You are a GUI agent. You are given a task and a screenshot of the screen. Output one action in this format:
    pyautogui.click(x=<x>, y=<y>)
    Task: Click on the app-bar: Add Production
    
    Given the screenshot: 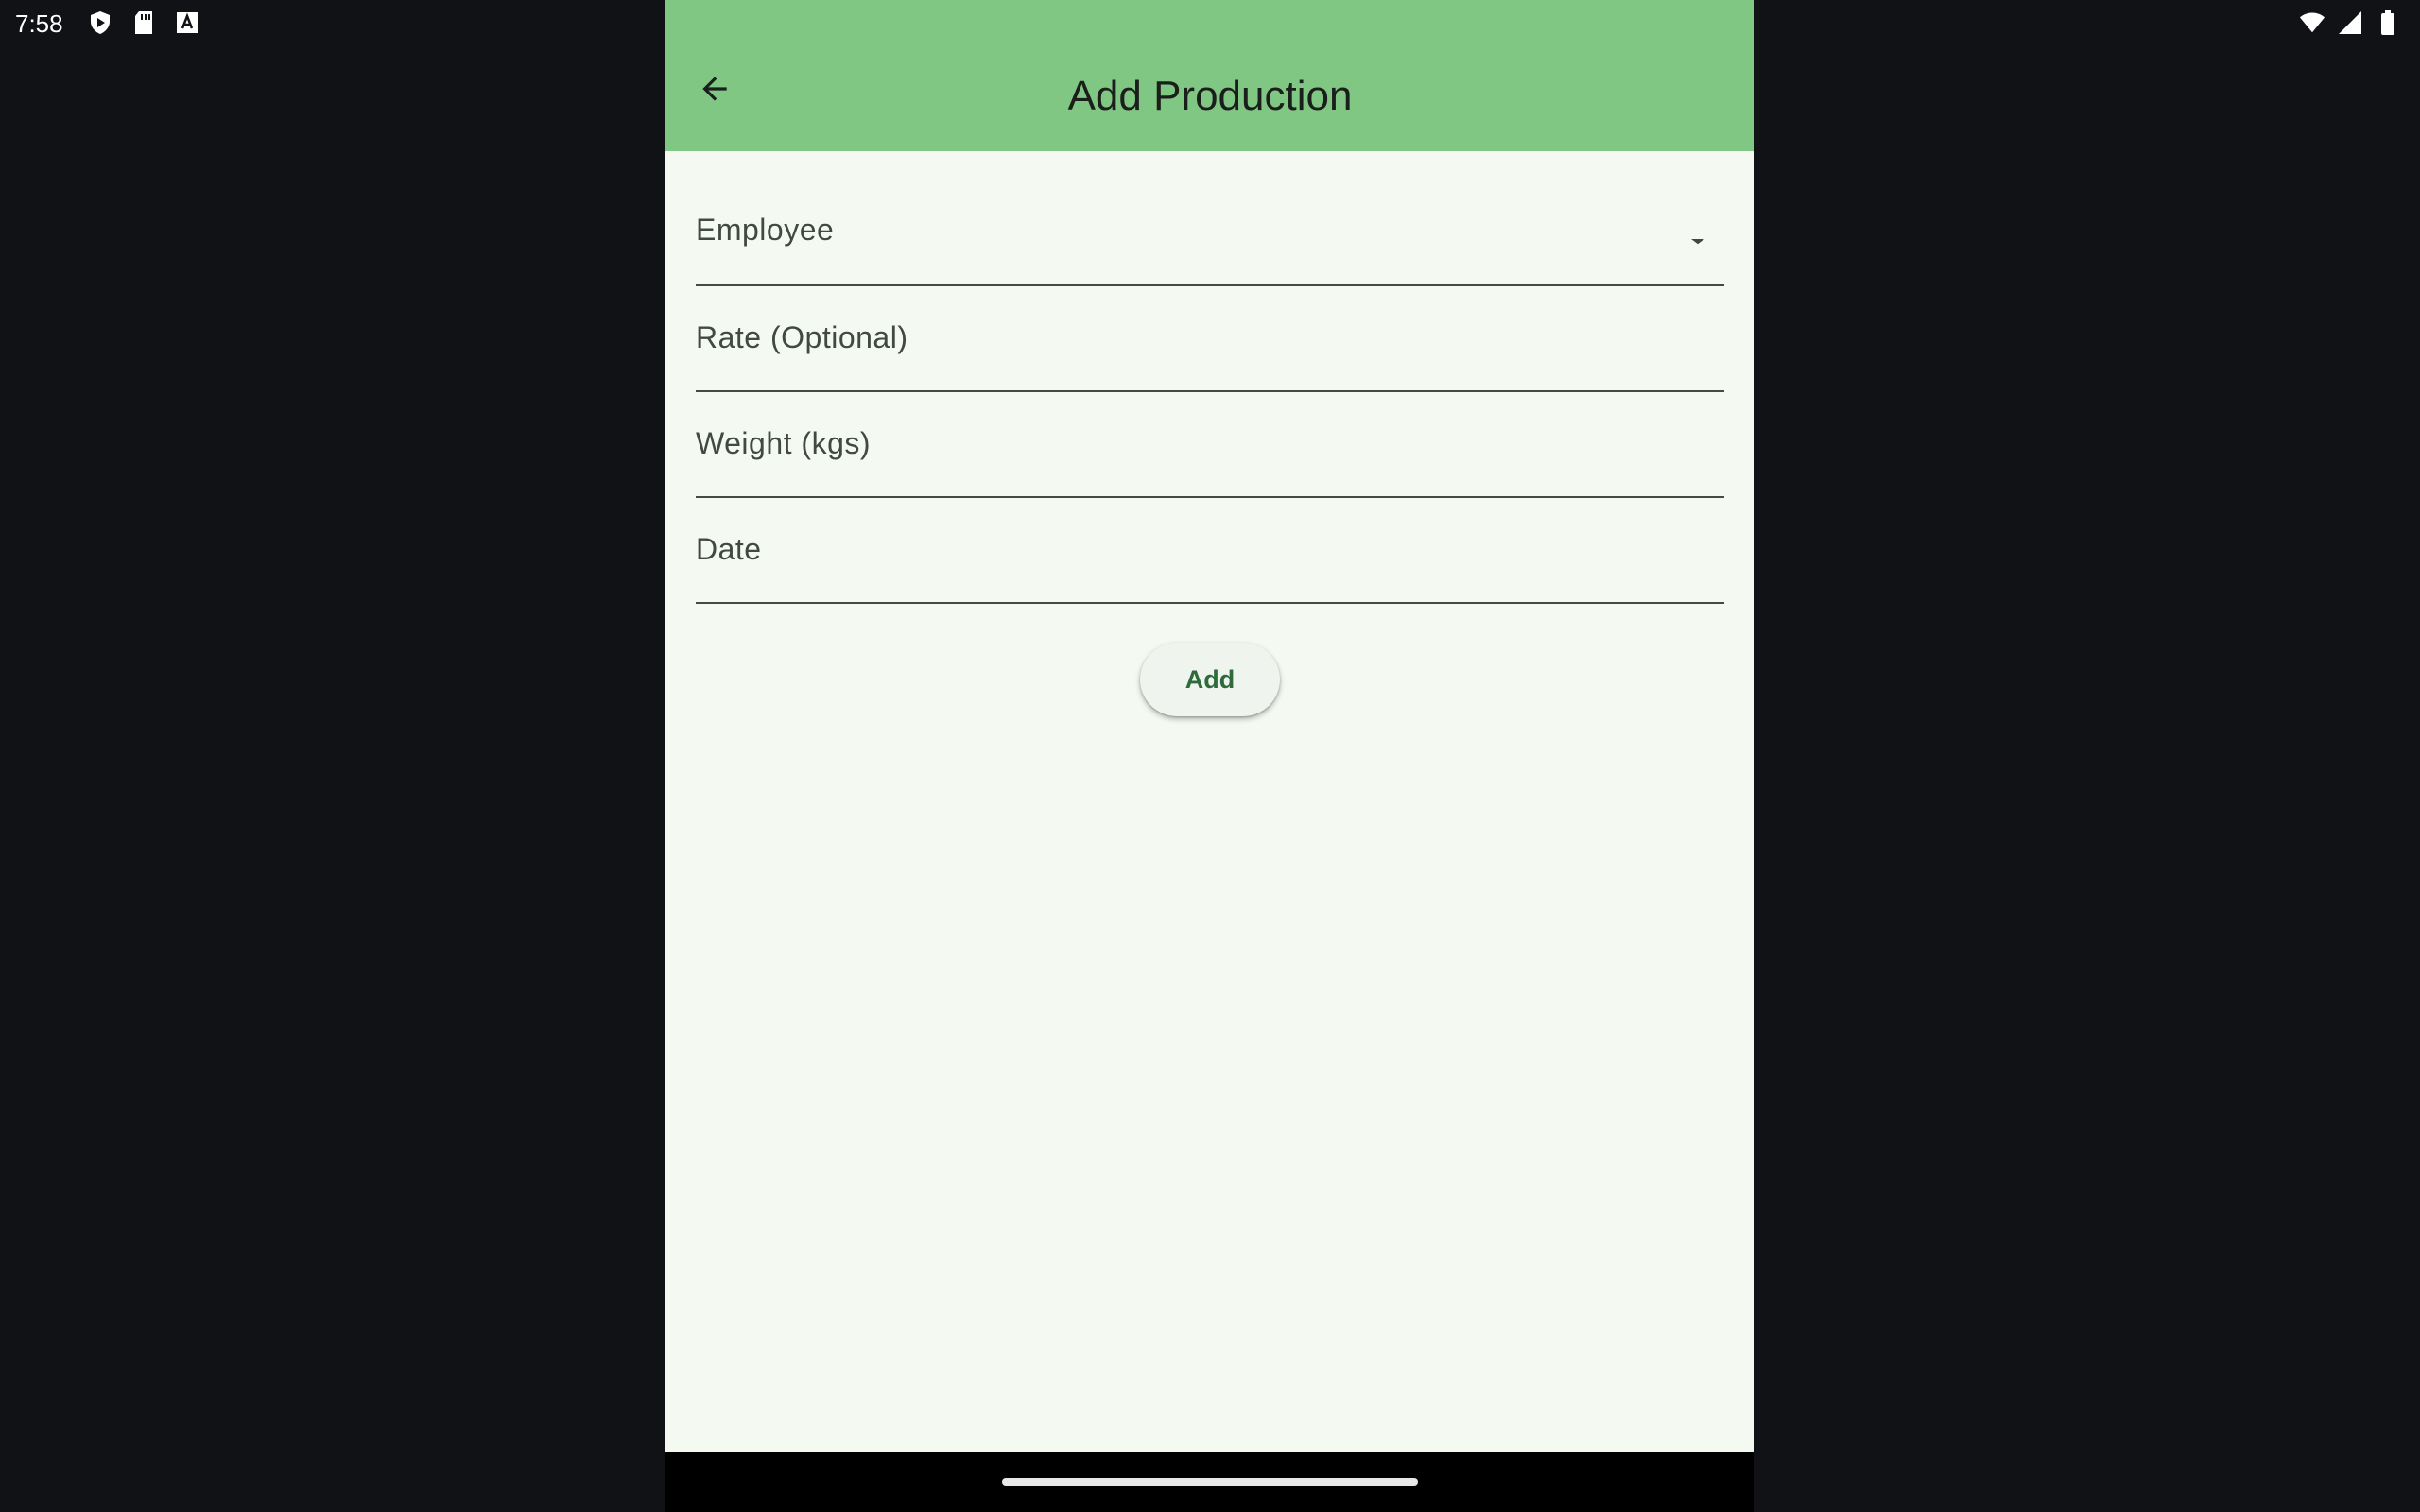 What is the action you would take?
    pyautogui.click(x=1210, y=75)
    